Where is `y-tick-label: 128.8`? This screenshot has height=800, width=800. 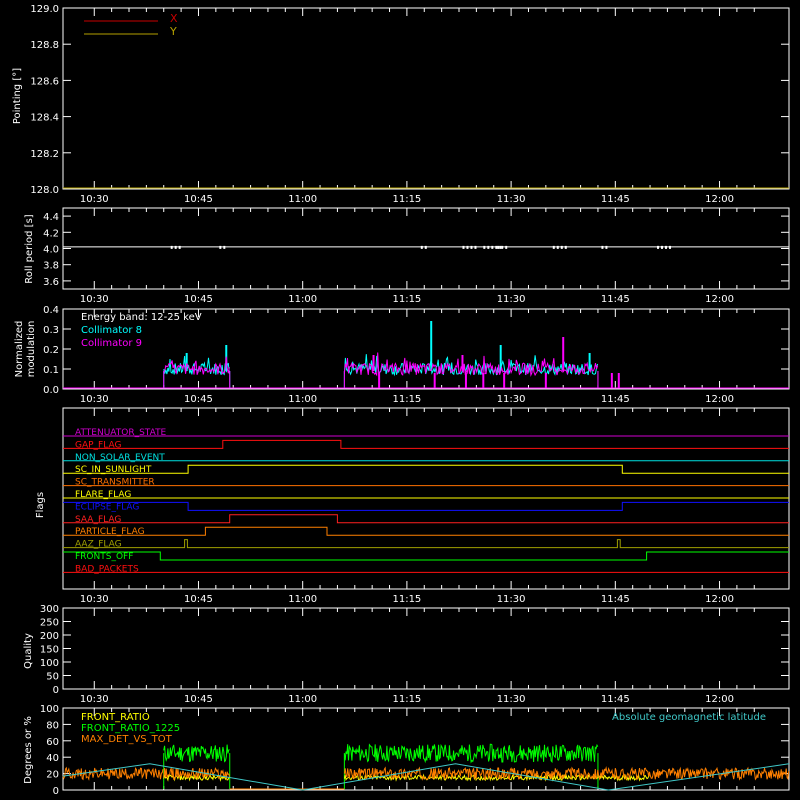
y-tick-label: 128.8 is located at coordinates (44, 45).